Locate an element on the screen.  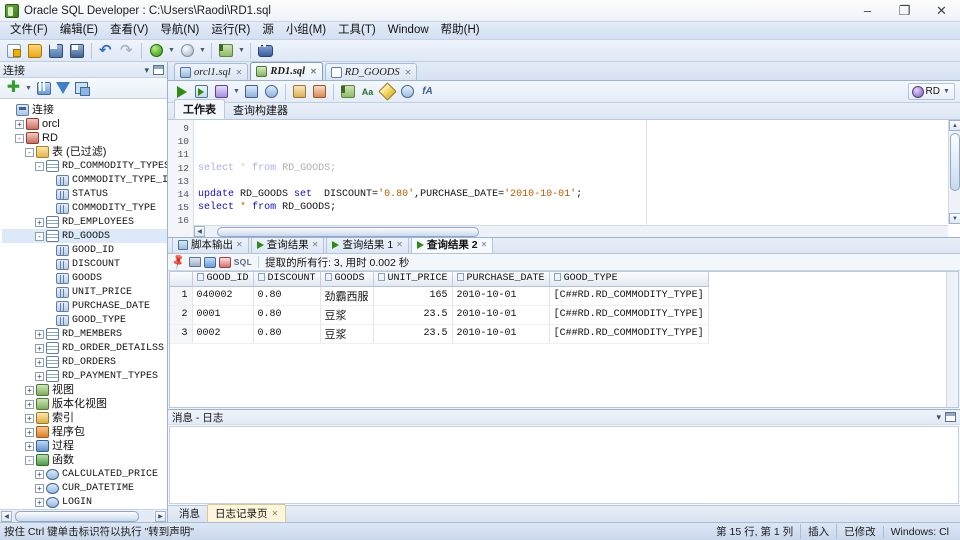
code-line is located at coordinates (577, 181).